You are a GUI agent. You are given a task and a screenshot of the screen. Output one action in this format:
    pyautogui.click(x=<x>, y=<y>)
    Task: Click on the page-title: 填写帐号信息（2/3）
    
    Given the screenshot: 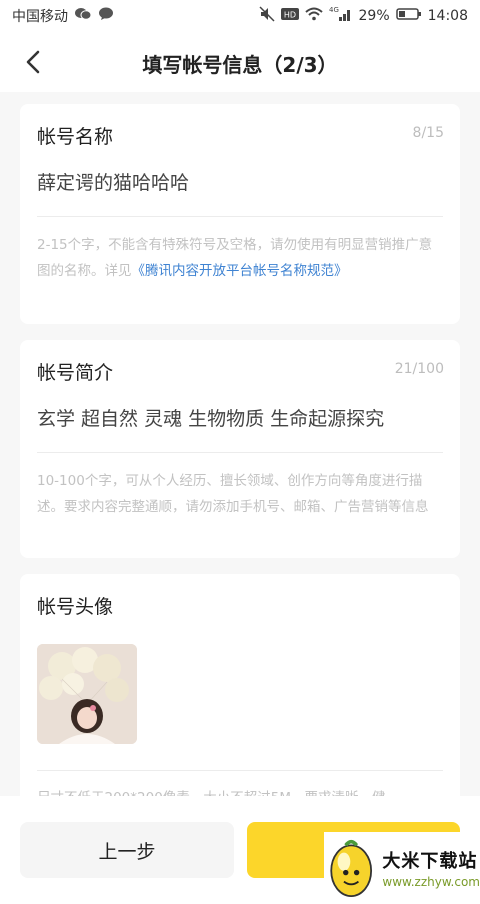 What is the action you would take?
    pyautogui.click(x=240, y=65)
    